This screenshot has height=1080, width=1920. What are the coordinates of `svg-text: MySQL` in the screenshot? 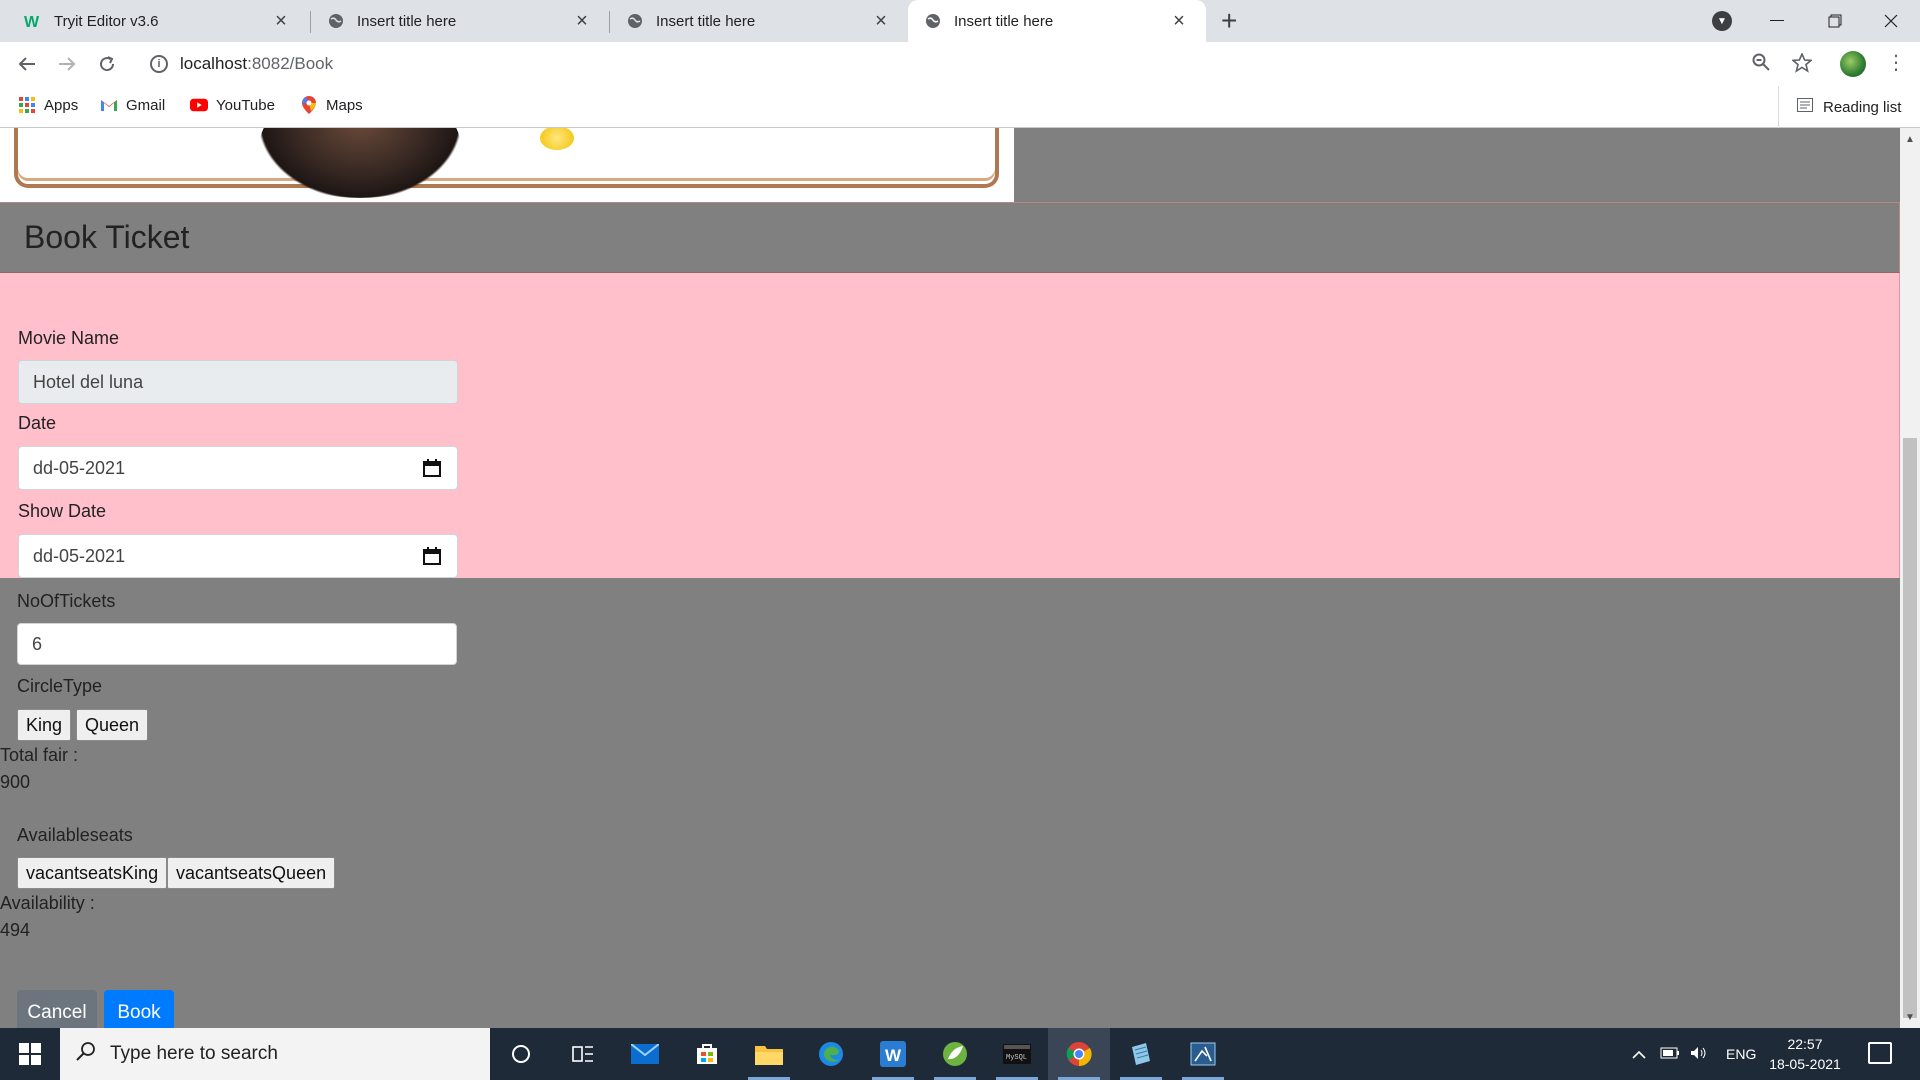 It's located at (1016, 1058).